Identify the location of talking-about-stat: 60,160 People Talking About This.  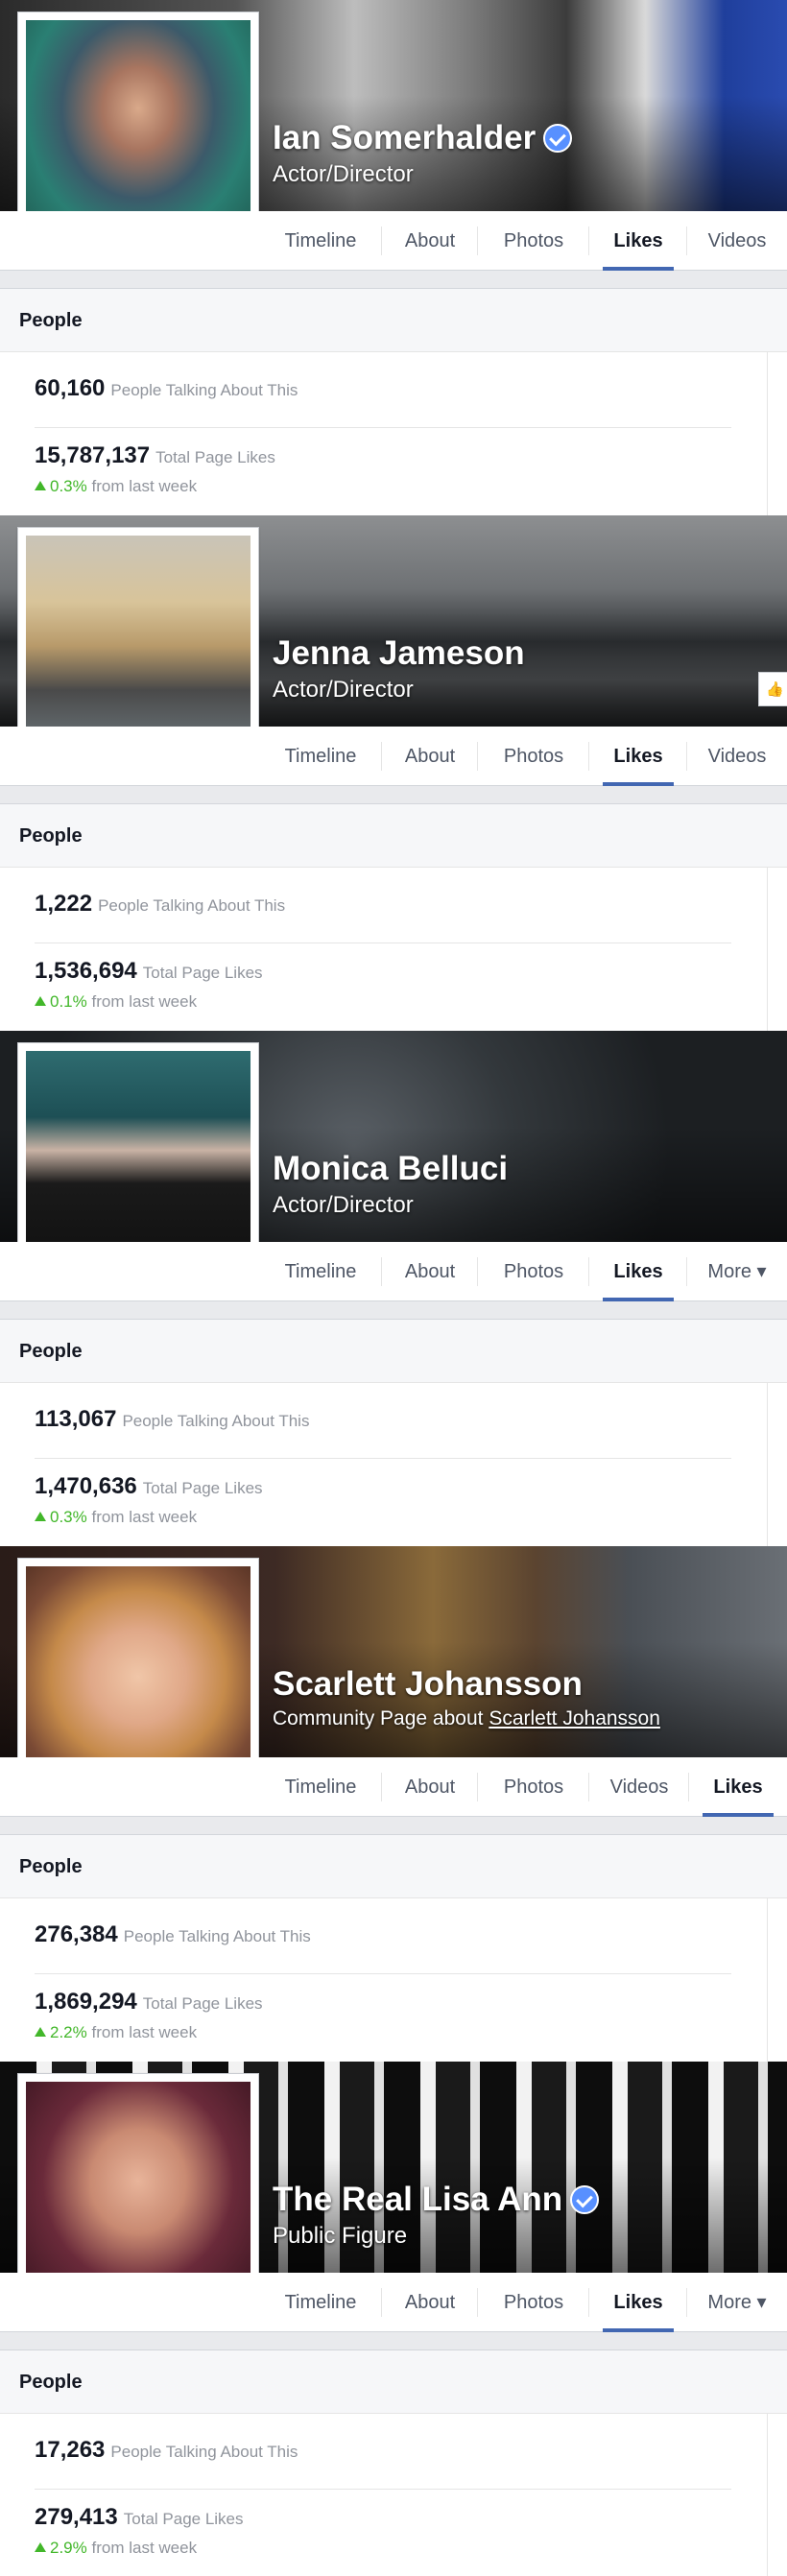
(166, 388).